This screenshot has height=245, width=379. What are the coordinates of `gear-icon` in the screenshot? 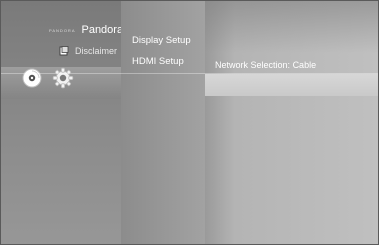 It's located at (63, 78).